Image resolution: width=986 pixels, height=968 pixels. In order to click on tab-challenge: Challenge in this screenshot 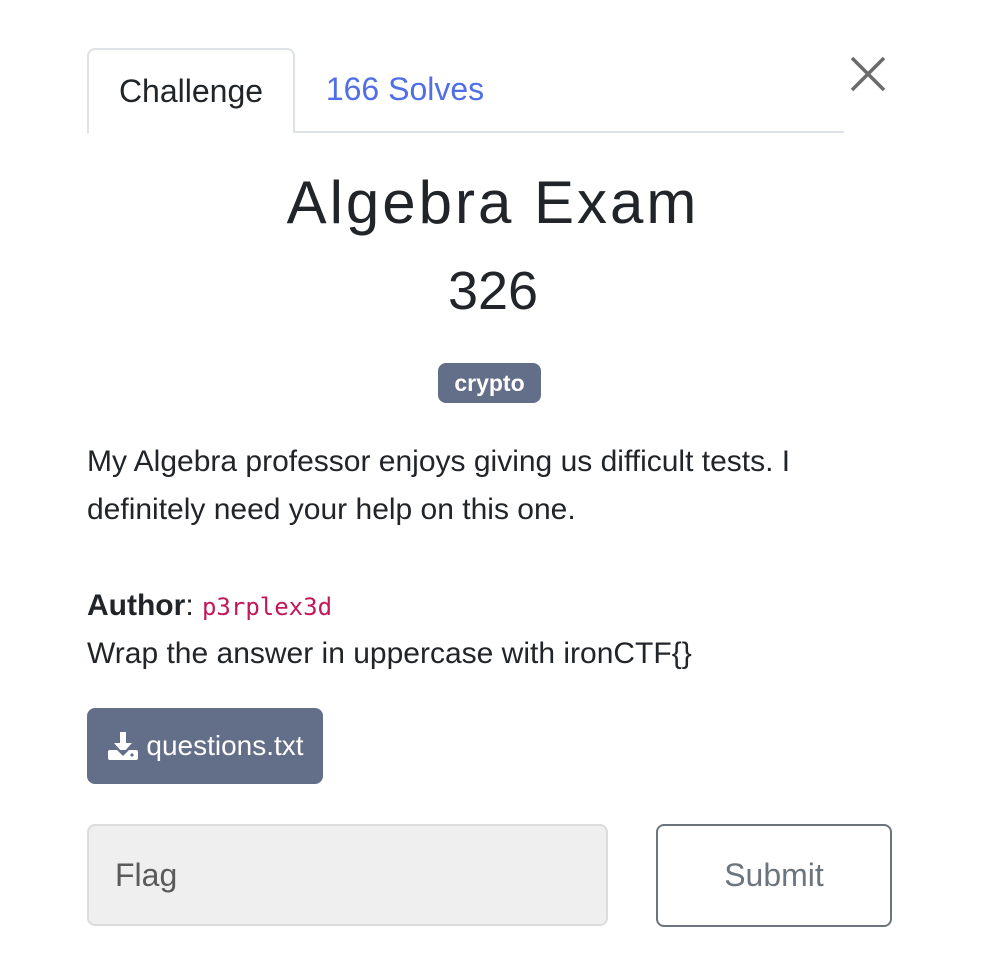, I will do `click(191, 90)`.